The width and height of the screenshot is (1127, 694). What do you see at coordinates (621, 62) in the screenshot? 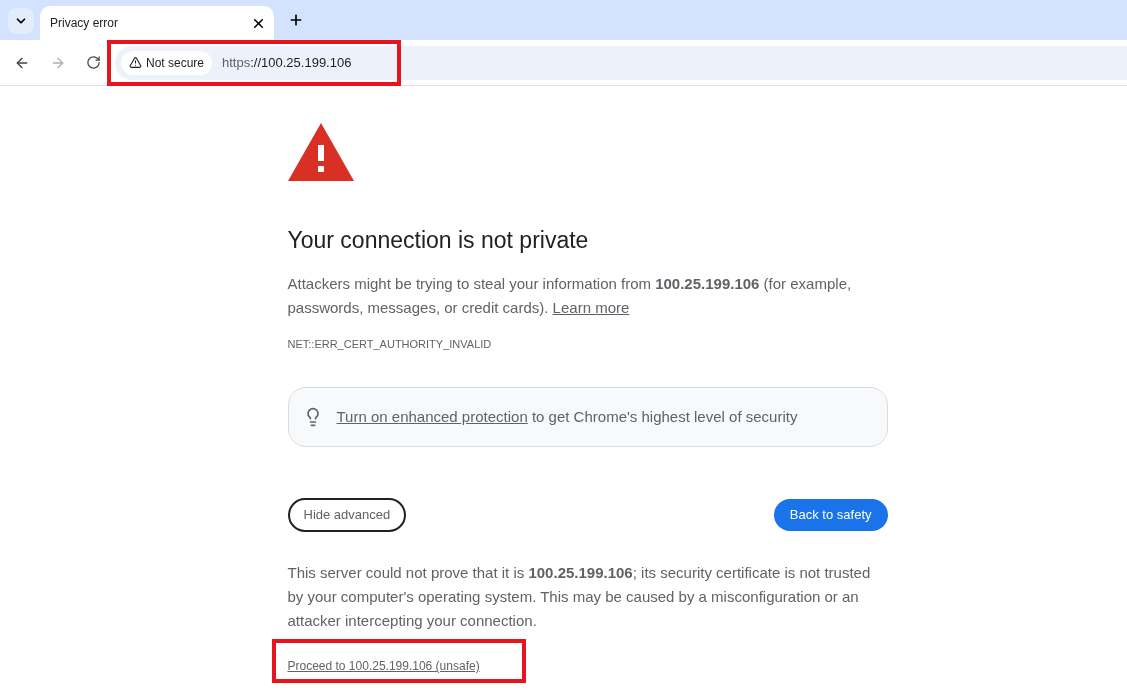
I see `address-bar: Not secure https://100.25.199.106` at bounding box center [621, 62].